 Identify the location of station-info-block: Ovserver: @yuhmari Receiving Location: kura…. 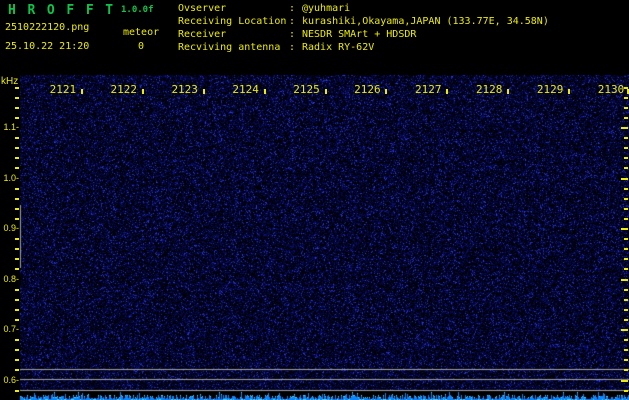
(363, 28).